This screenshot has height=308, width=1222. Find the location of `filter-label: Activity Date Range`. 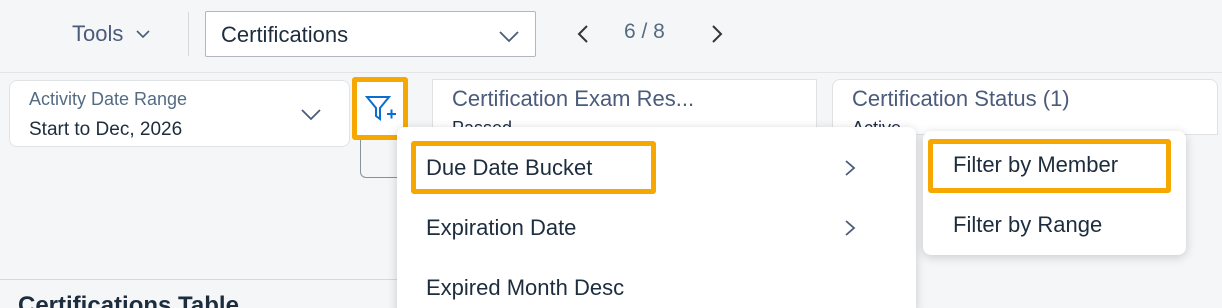

filter-label: Activity Date Range is located at coordinates (108, 99).